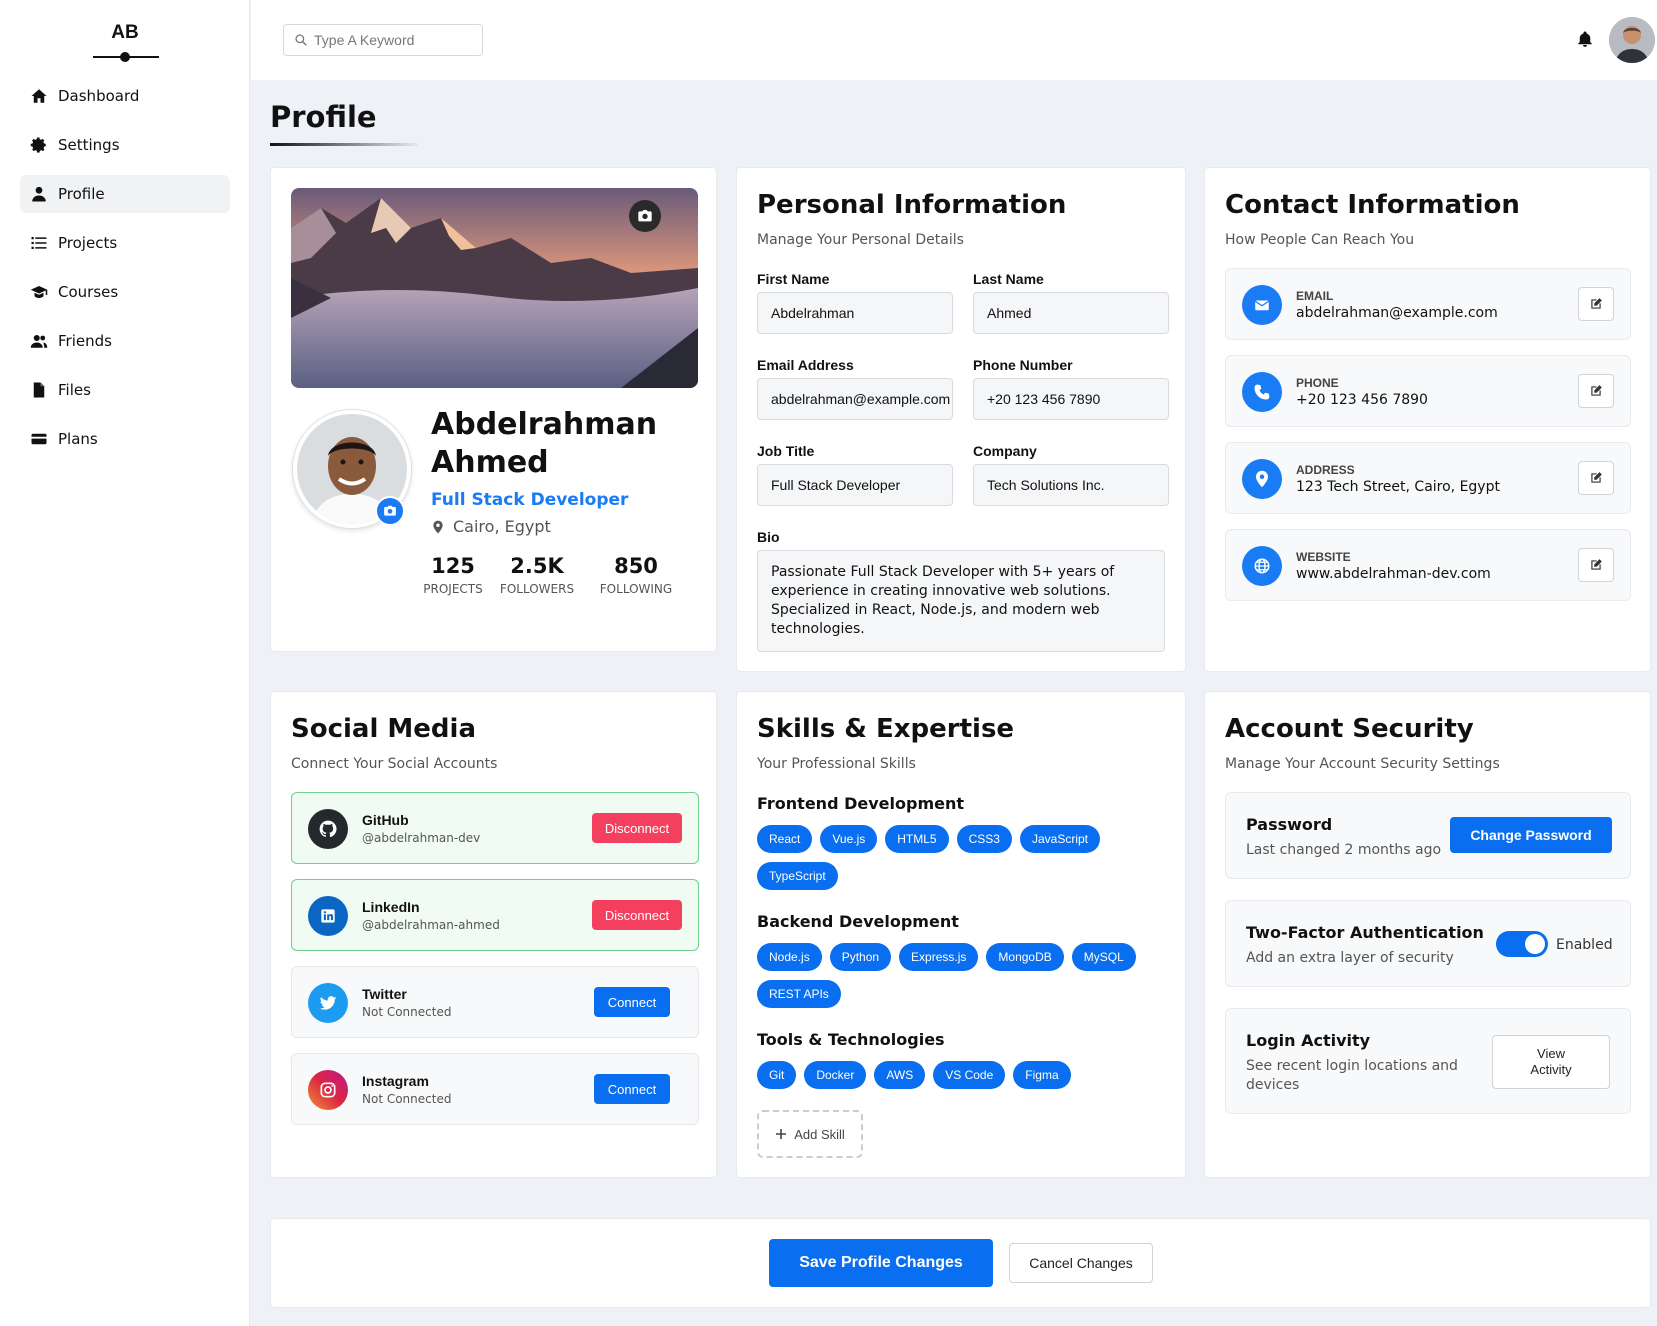 This screenshot has width=1657, height=1326. I want to click on skill-tag: AWS, so click(900, 1075).